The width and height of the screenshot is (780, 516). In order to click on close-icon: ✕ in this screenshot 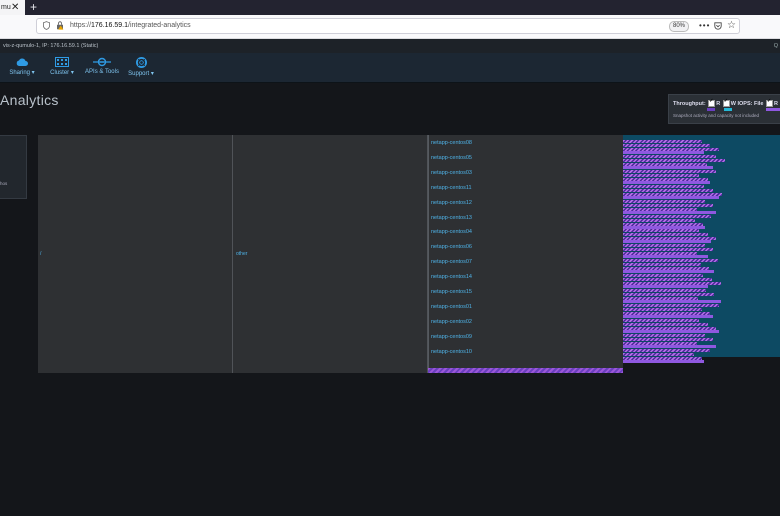, I will do `click(15, 7)`.